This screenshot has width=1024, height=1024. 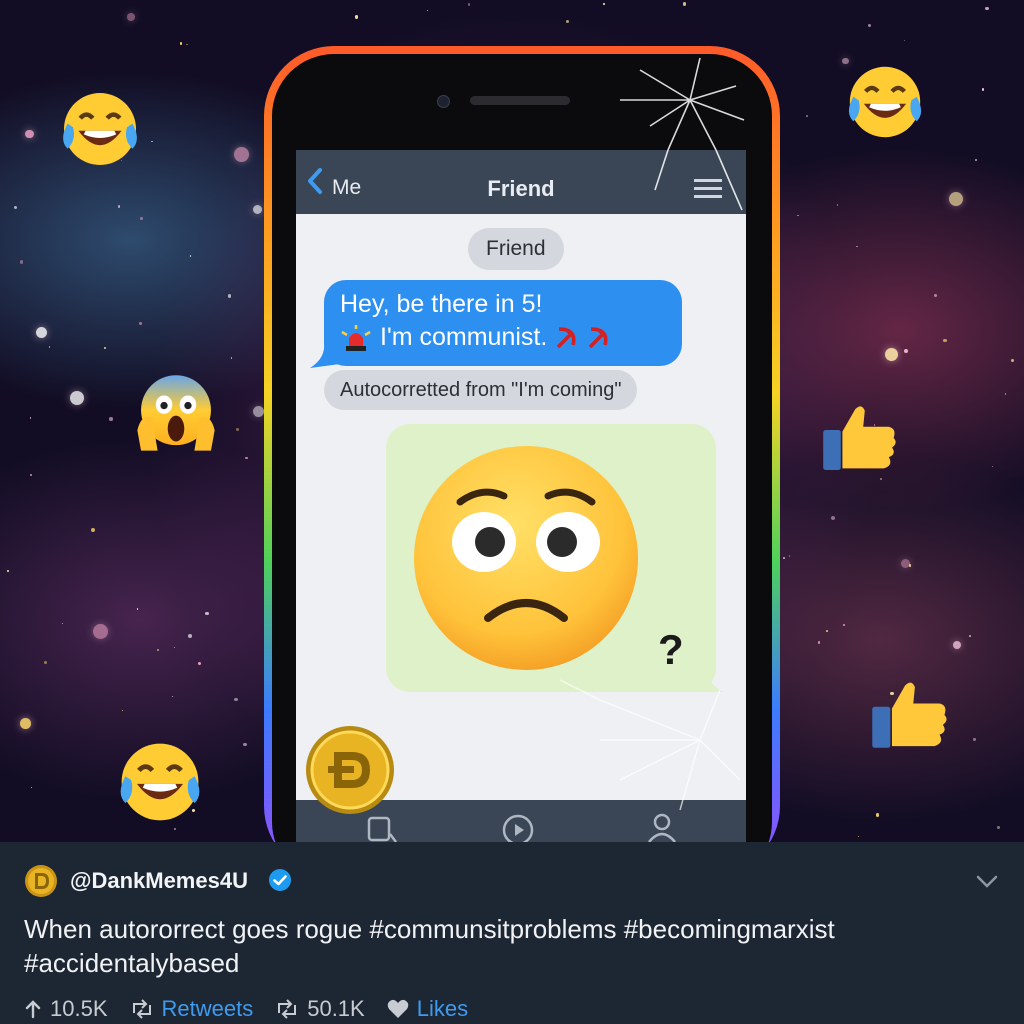 I want to click on likes-label: Likes, so click(x=442, y=1008).